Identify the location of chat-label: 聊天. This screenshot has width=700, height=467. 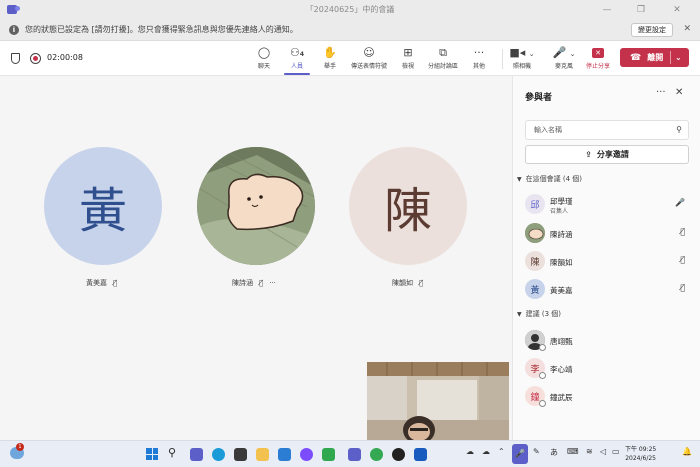
(263, 66).